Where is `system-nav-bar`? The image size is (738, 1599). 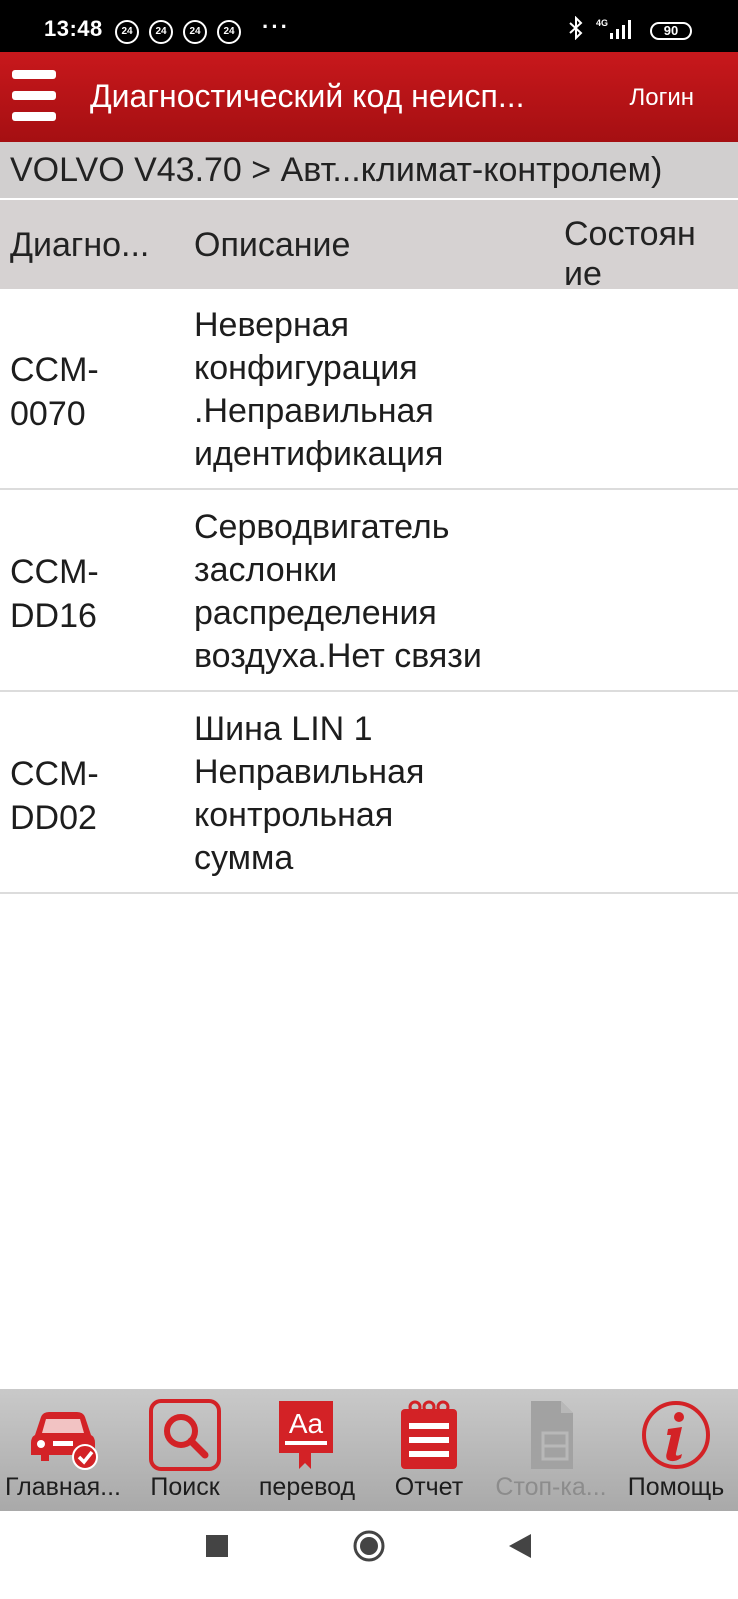 system-nav-bar is located at coordinates (369, 1555).